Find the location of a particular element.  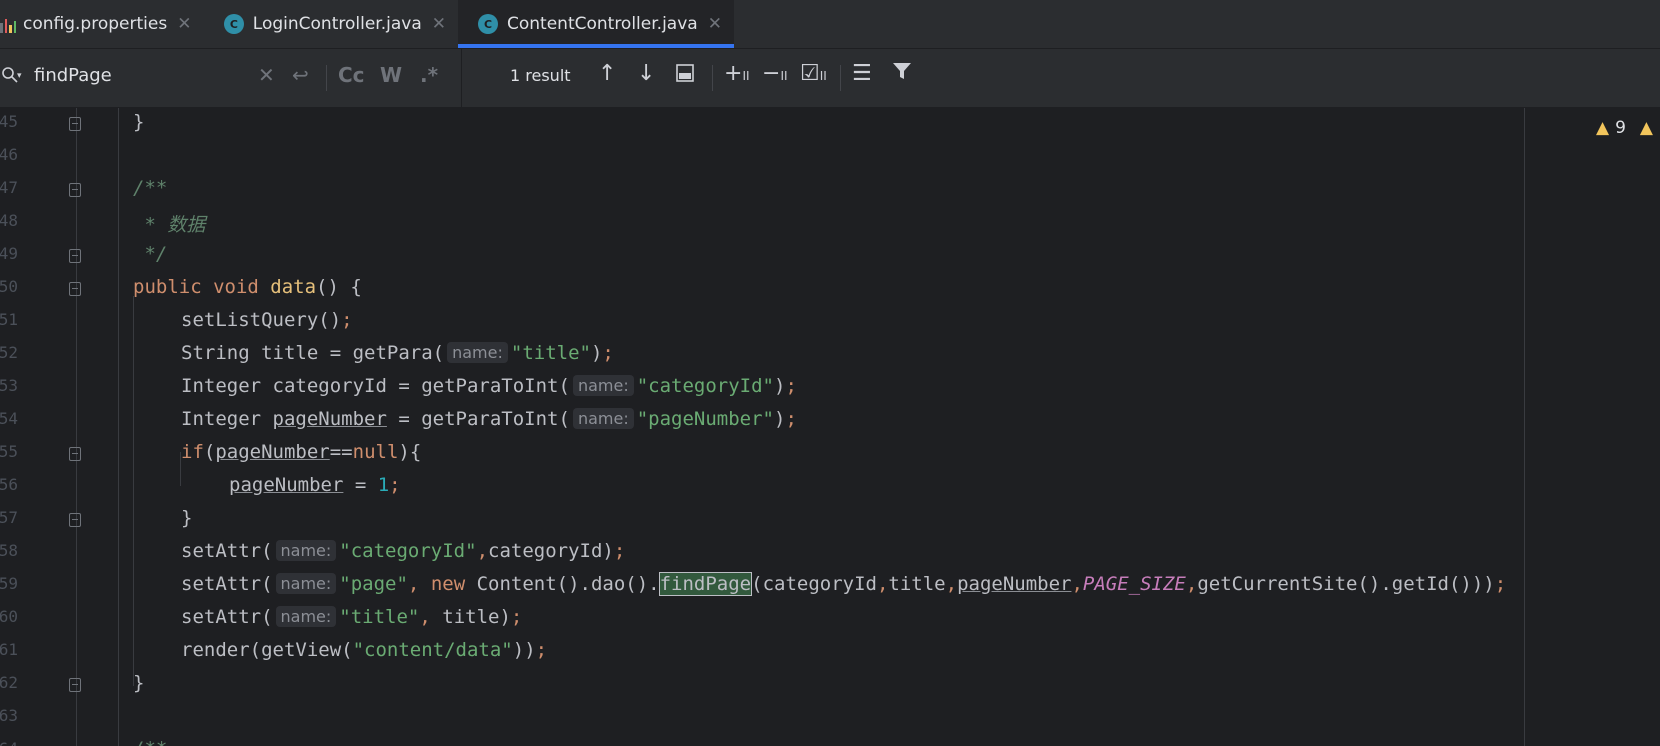

line-number: 47 is located at coordinates (9, 187).